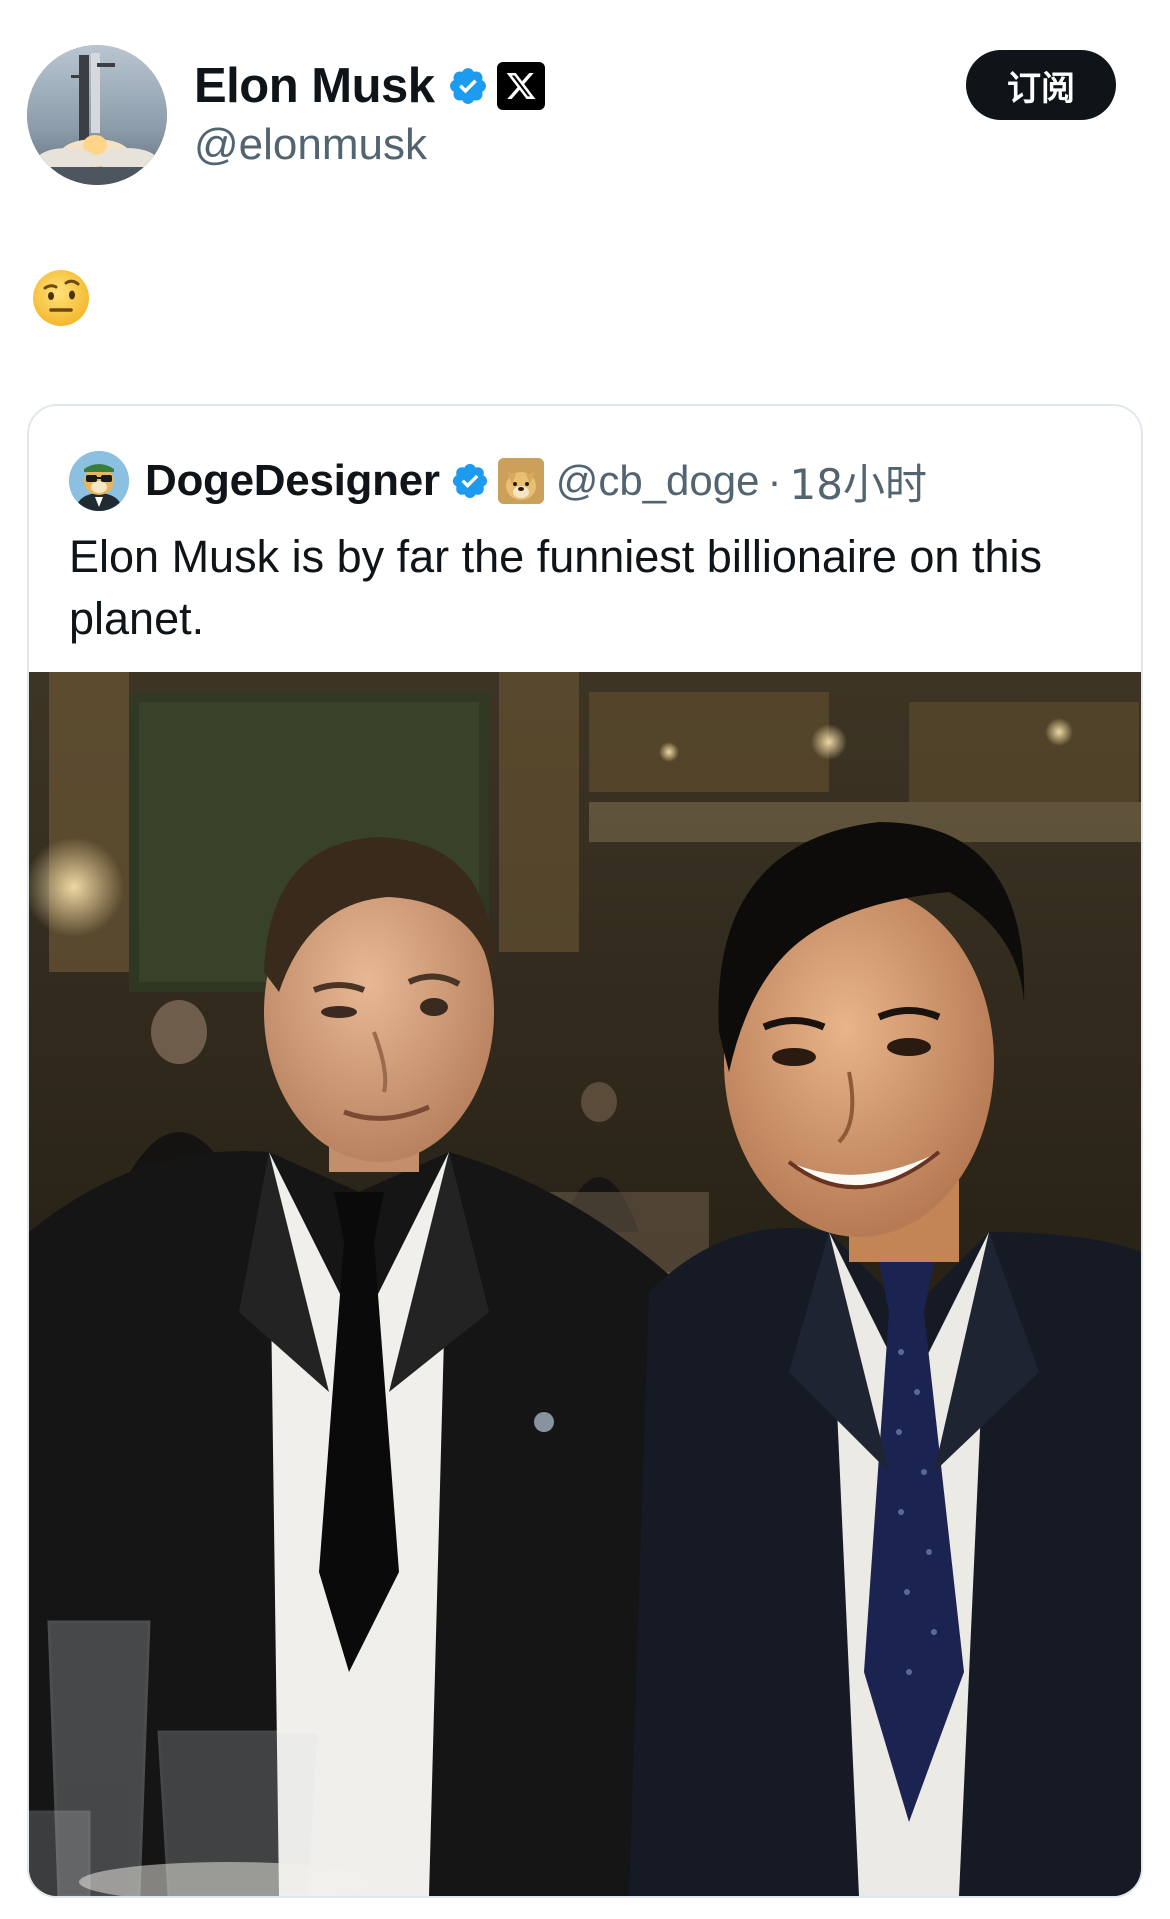 The image size is (1170, 1919). Describe the element at coordinates (1041, 85) in the screenshot. I see `subscribe-button: 订阅` at that location.